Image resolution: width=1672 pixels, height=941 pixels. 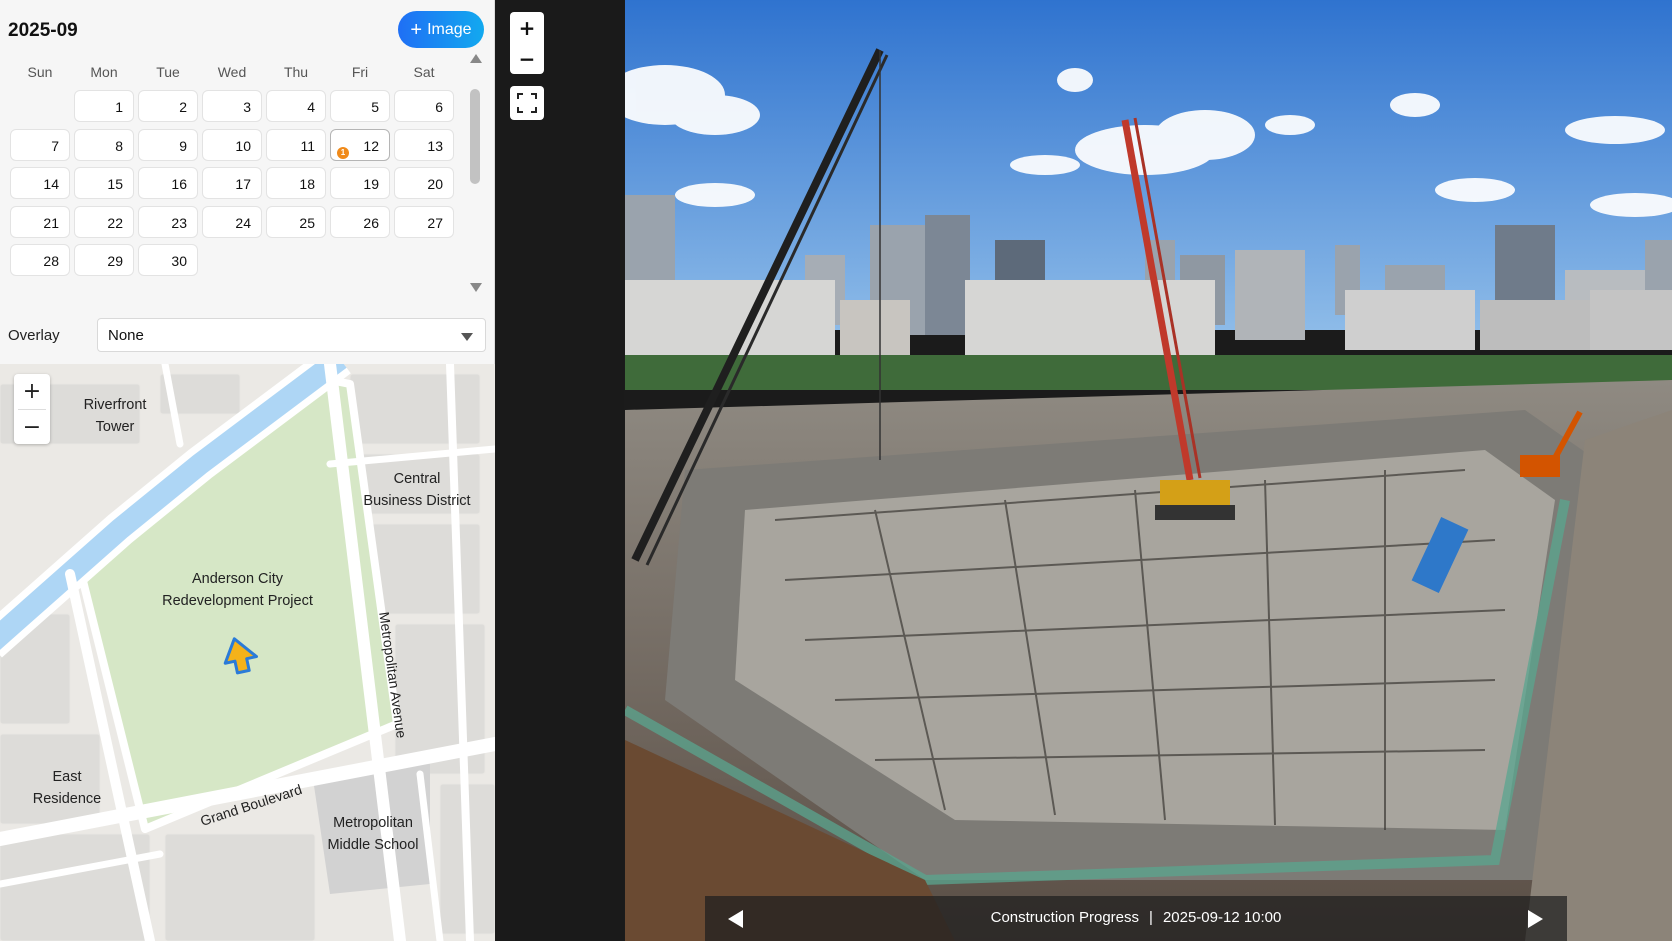 I want to click on calendar-day-cell: 8, so click(x=104, y=144).